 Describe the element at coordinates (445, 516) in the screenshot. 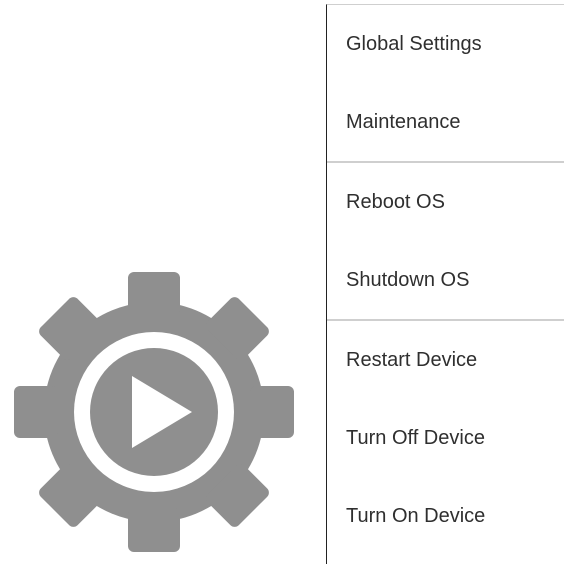

I see `menu-item-turn-on-device: Turn On Device` at that location.